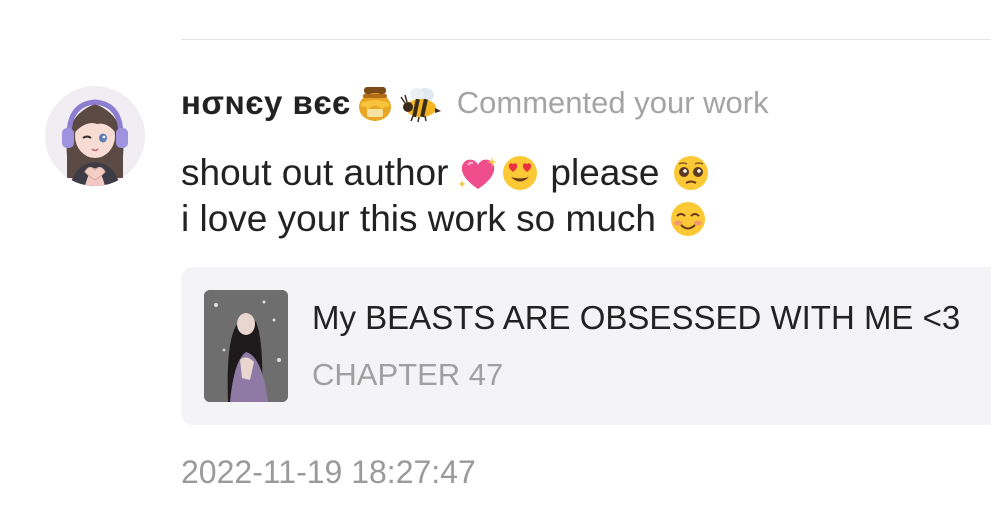 Image resolution: width=991 pixels, height=521 pixels. I want to click on timestamp: 2022-11-19 18:27:47, so click(328, 472).